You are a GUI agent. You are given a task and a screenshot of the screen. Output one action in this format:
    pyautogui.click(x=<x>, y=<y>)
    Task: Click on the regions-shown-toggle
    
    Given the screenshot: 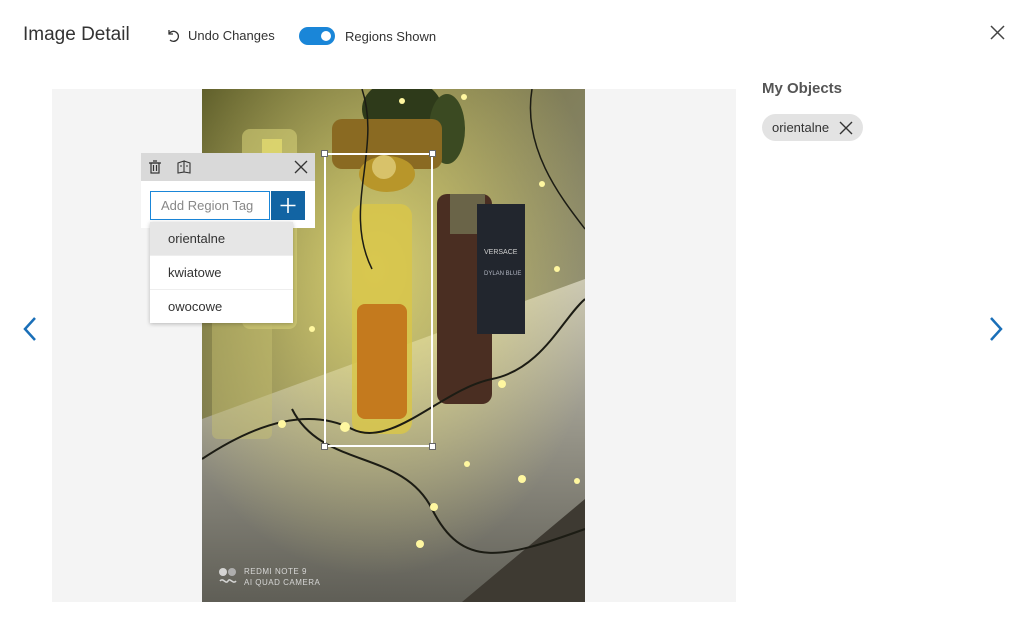 What is the action you would take?
    pyautogui.click(x=317, y=36)
    